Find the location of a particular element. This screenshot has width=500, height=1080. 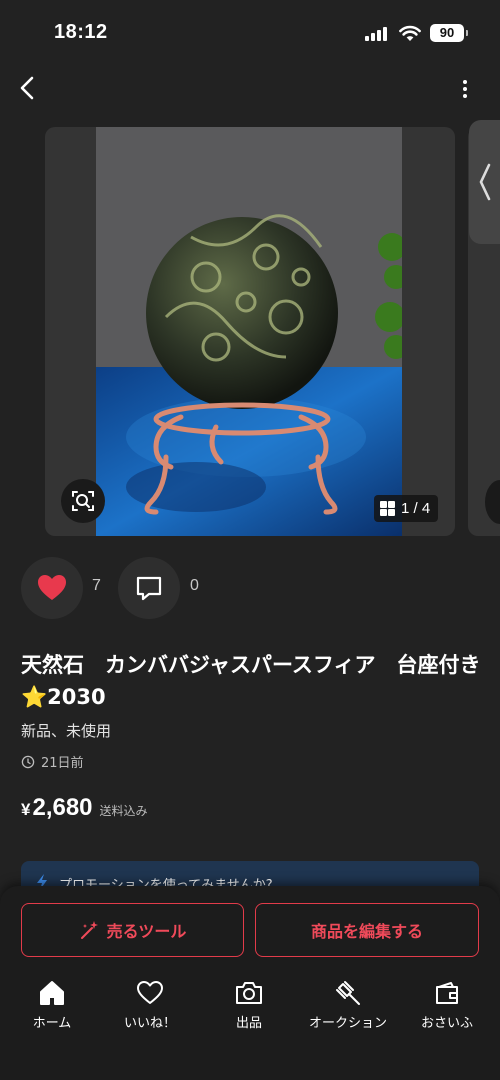

heart-icon is located at coordinates (52, 587).